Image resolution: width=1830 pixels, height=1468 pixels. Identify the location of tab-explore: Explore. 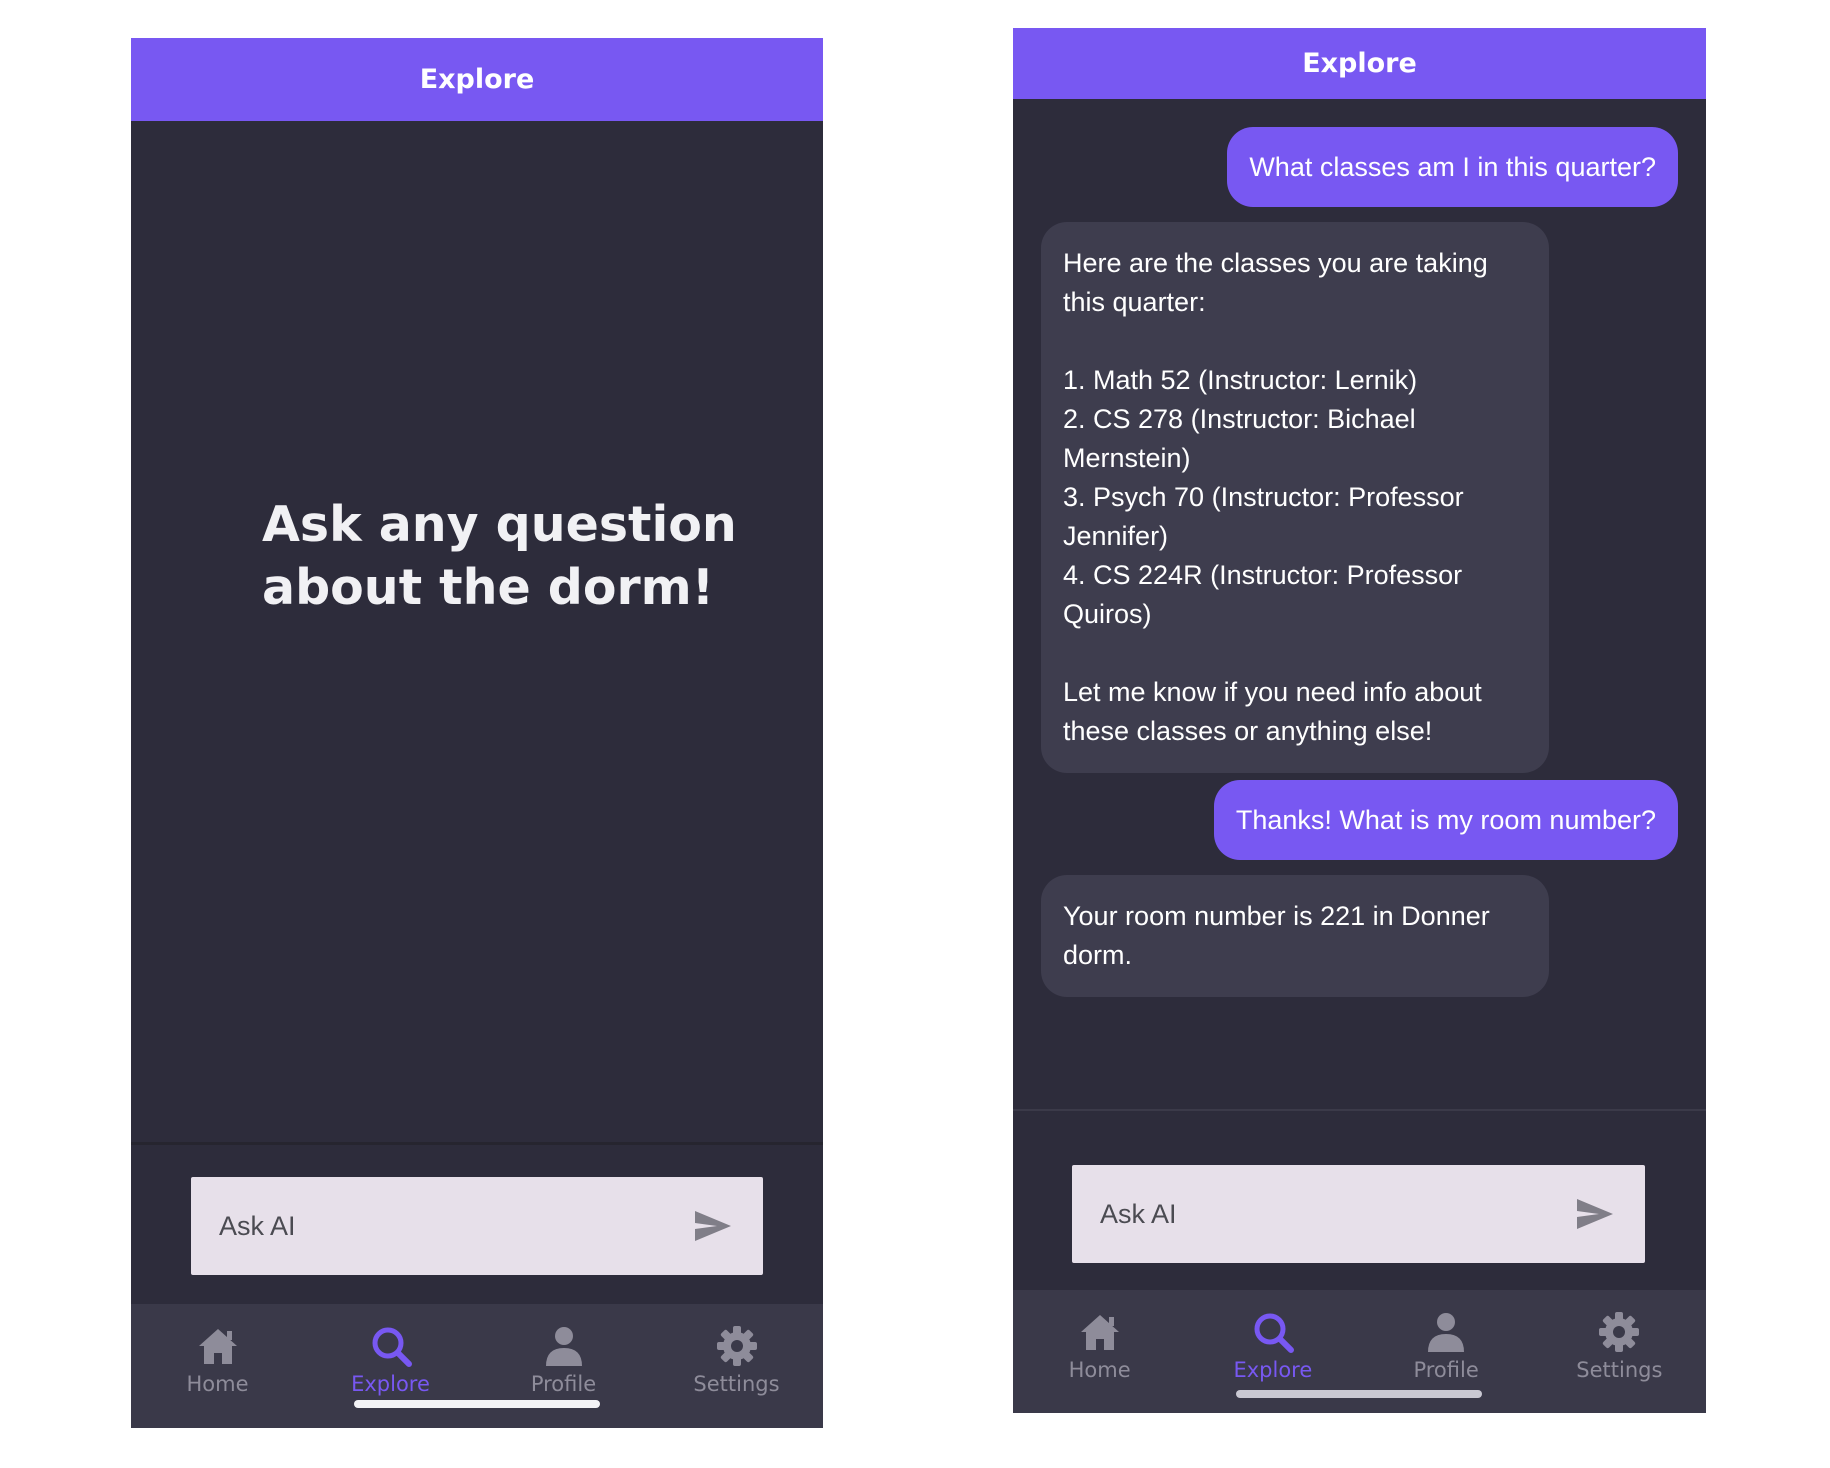
(390, 1366).